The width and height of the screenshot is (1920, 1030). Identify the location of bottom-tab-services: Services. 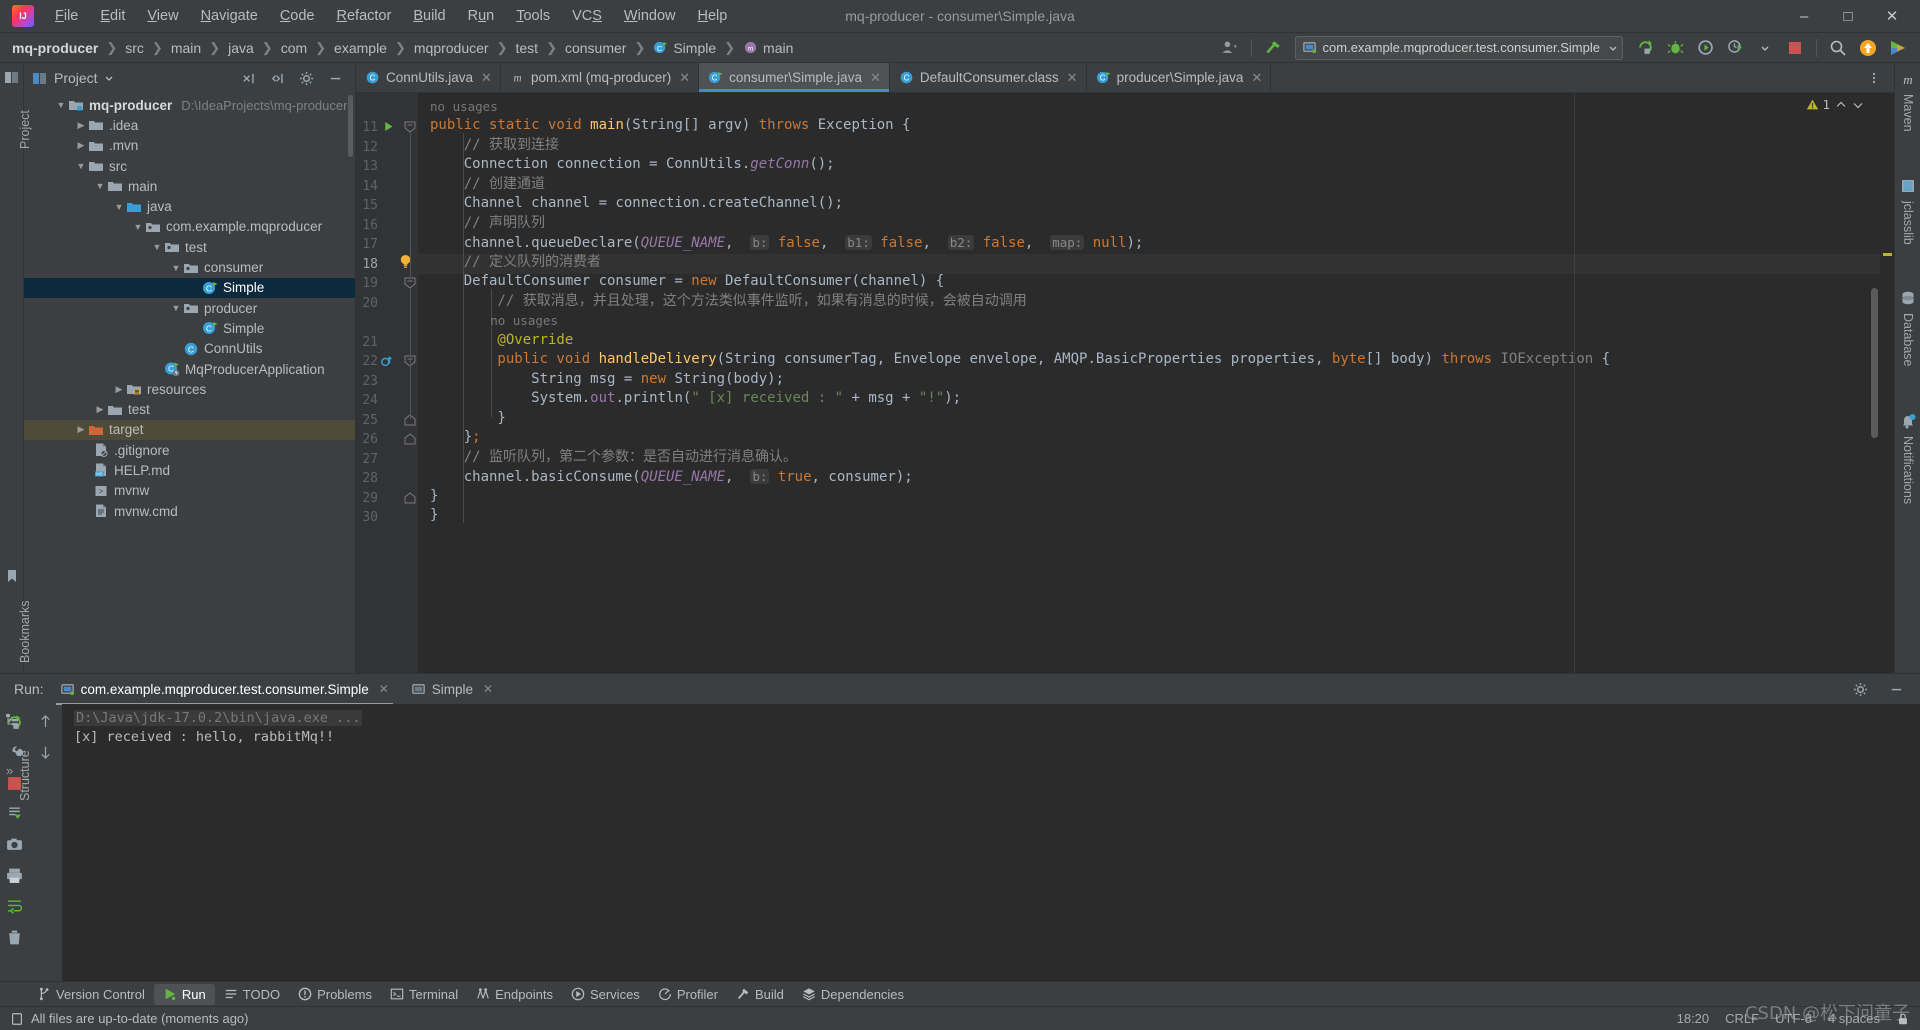
(605, 994).